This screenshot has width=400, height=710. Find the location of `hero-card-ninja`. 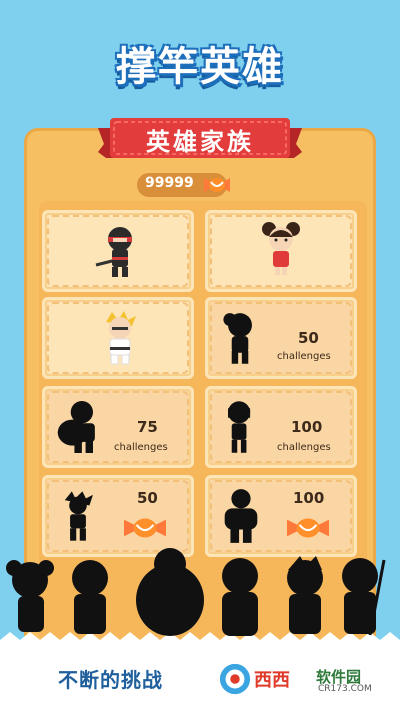

hero-card-ninja is located at coordinates (118, 251).